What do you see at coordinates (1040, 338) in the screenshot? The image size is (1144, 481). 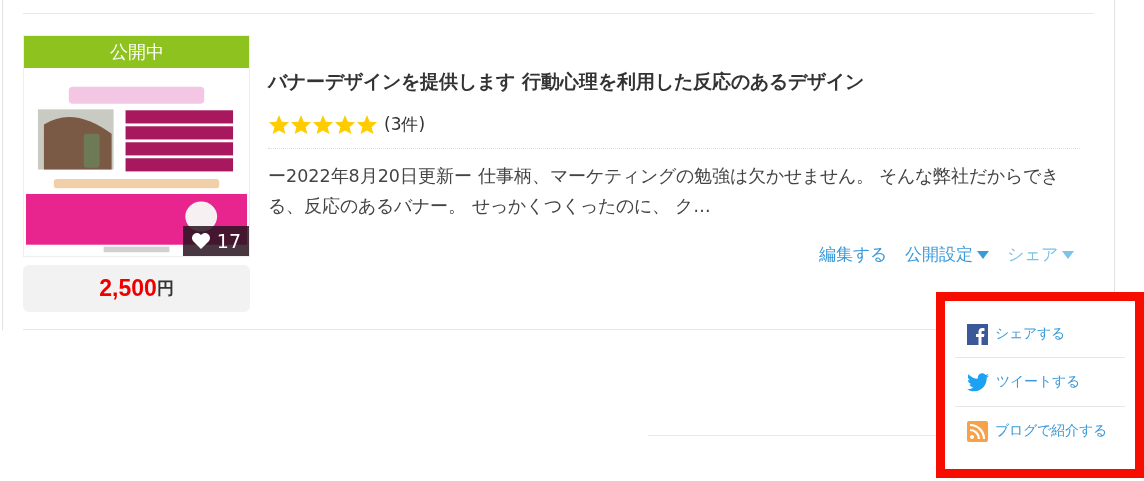 I see `share-menu-item: シェアする` at bounding box center [1040, 338].